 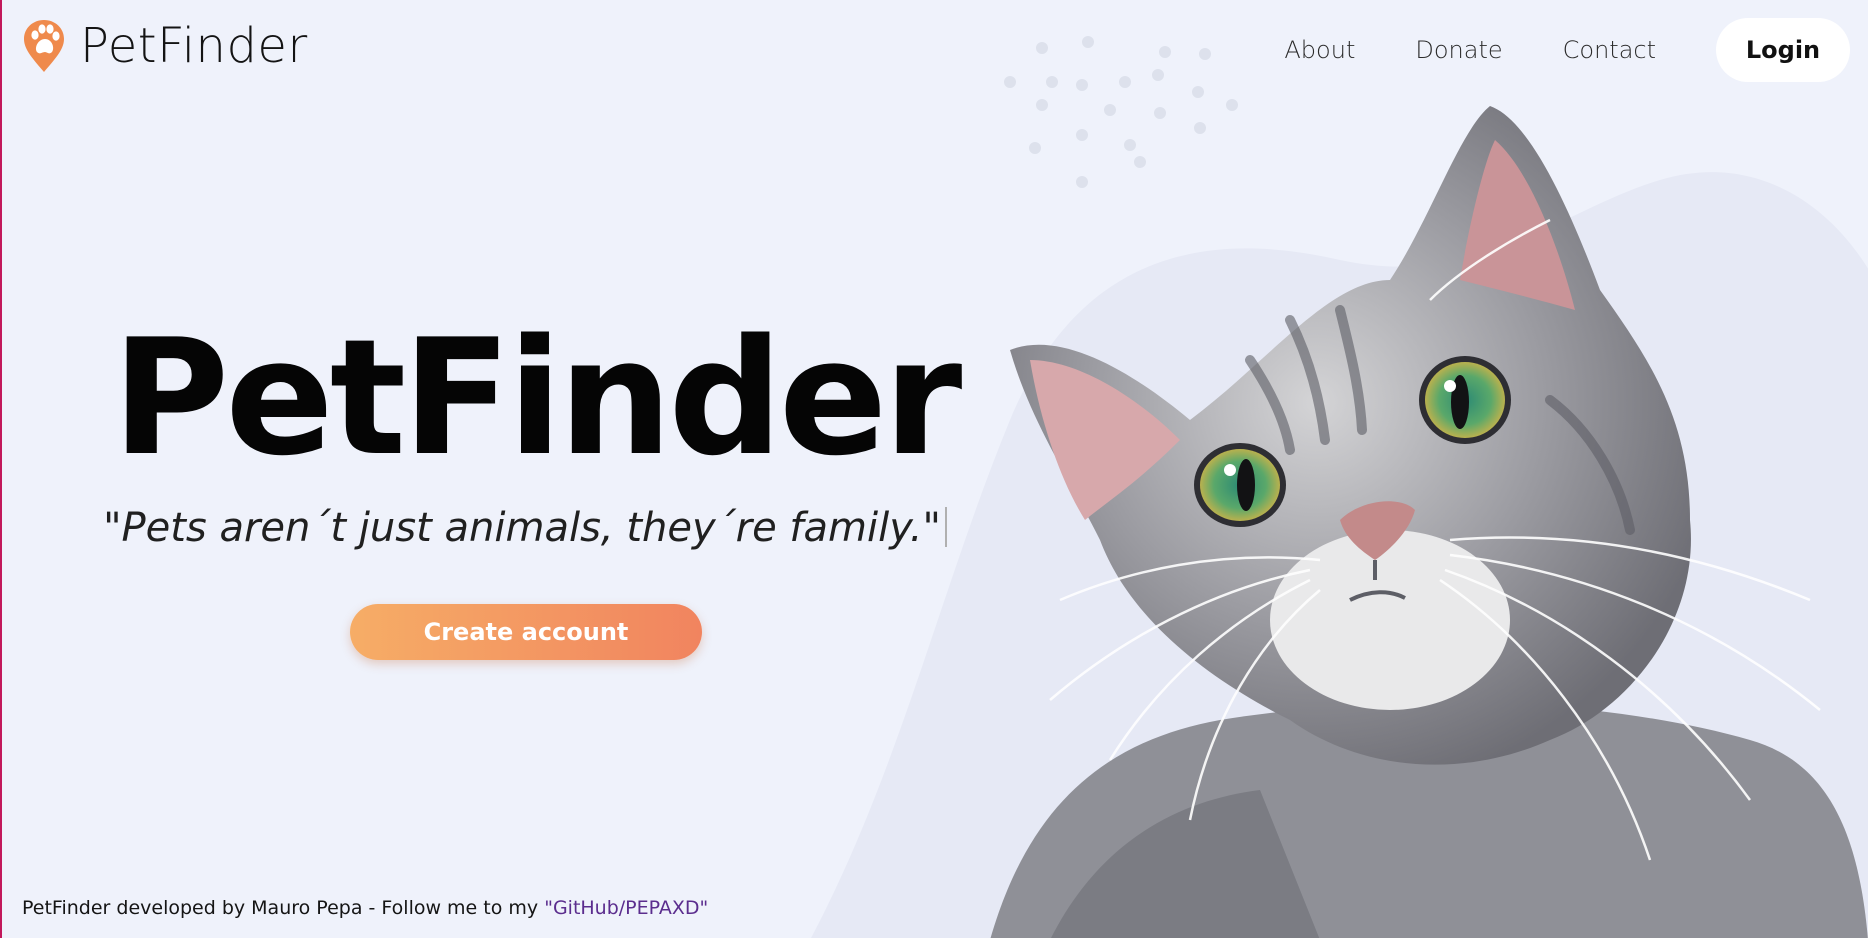 I want to click on login-button: Login, so click(x=1783, y=50).